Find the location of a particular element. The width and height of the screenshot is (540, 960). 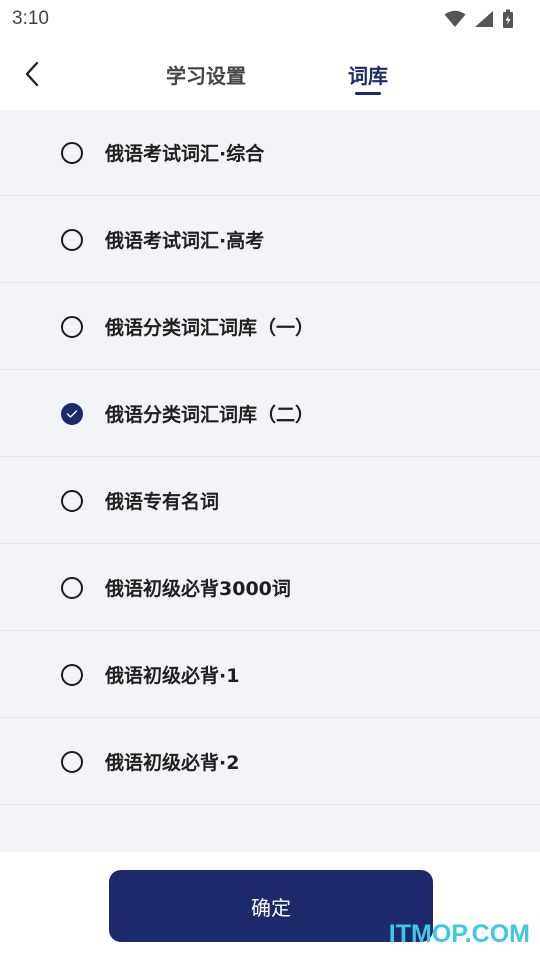

list-item-label: 俄语分类词汇词库（一） is located at coordinates (210, 328).